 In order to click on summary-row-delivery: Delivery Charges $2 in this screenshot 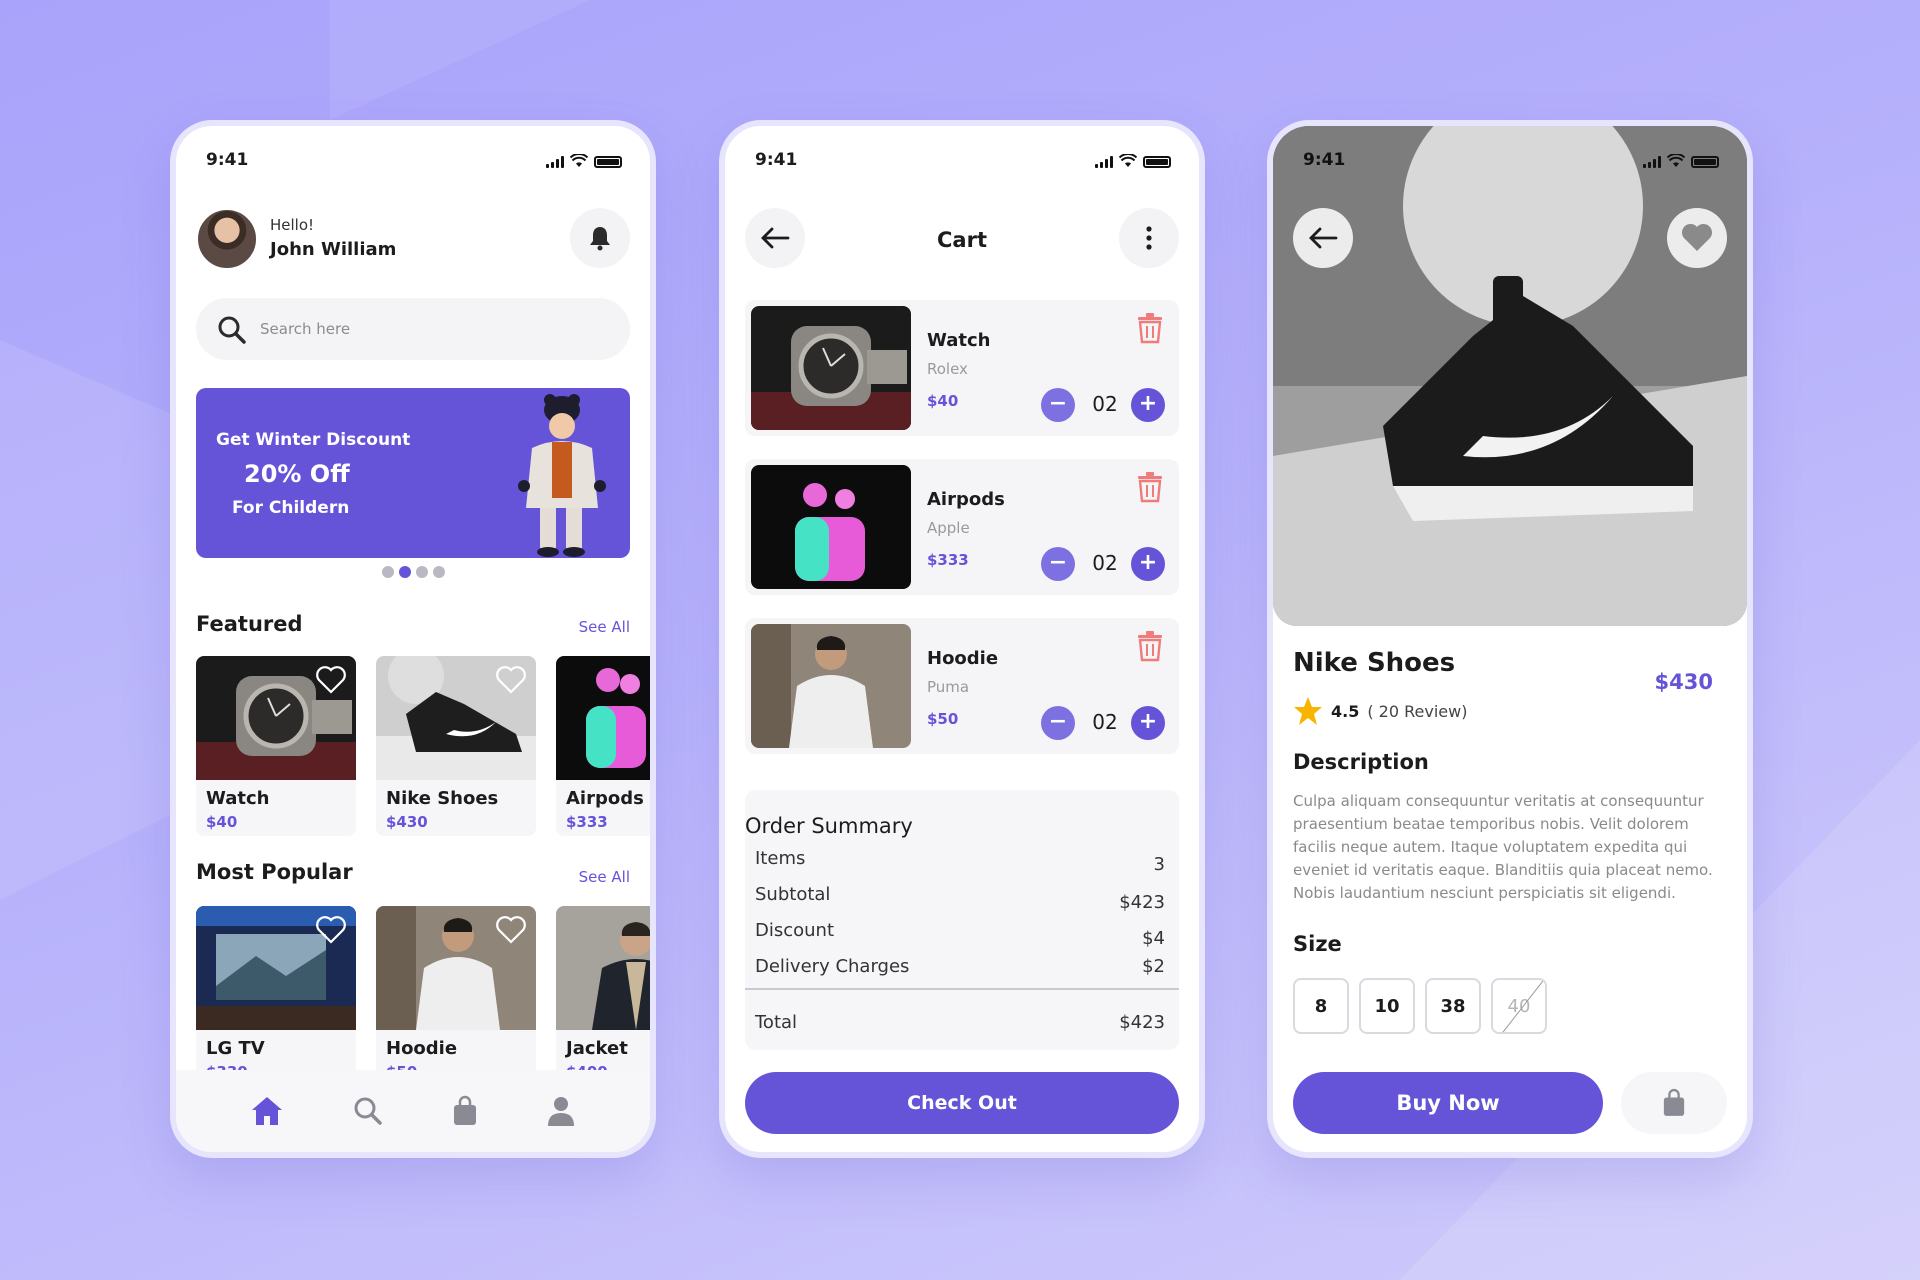, I will do `click(962, 966)`.